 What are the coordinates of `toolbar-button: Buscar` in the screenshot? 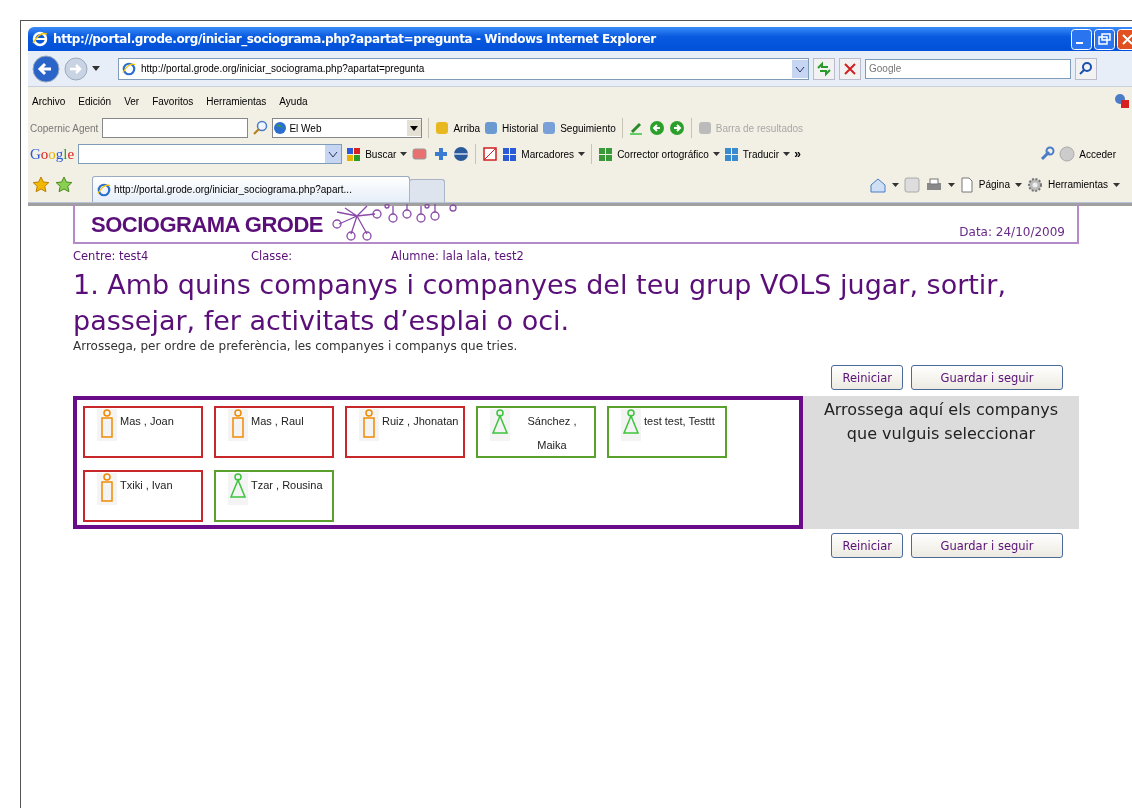 It's located at (381, 154).